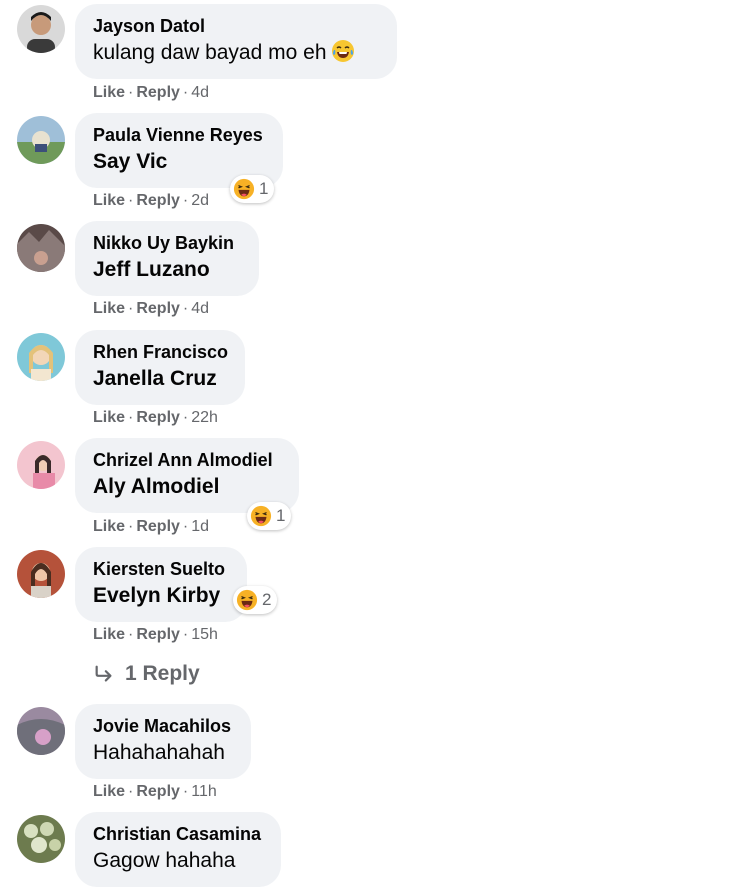 The image size is (750, 887). I want to click on comment-text: Gagow hahaha, so click(164, 860).